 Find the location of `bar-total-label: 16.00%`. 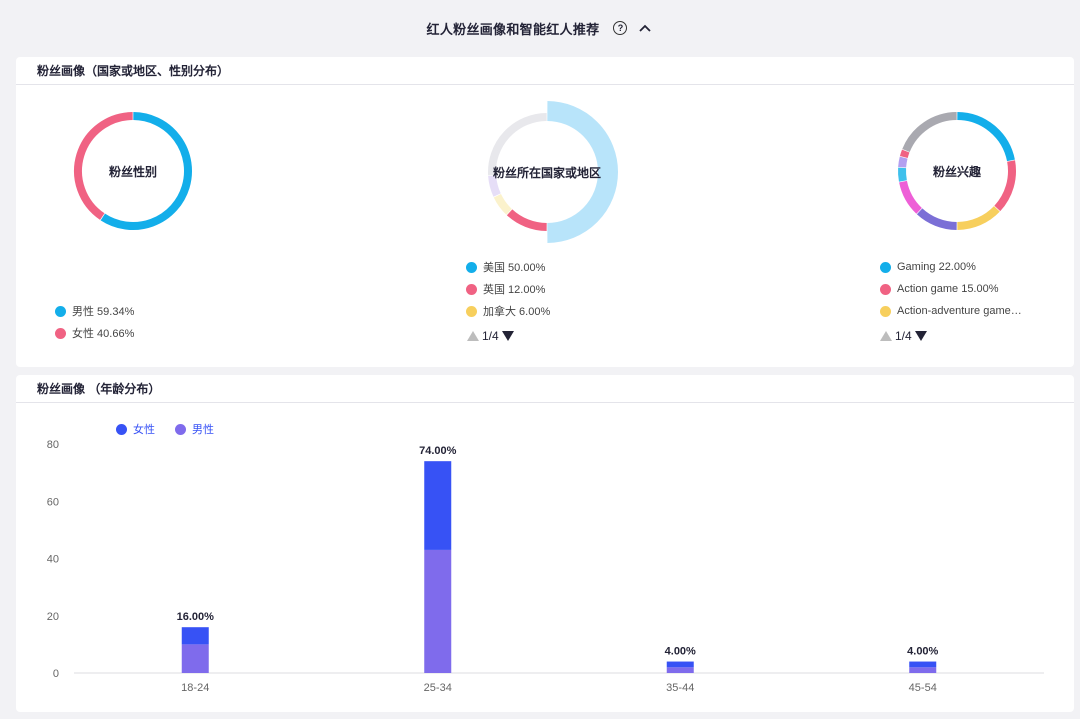

bar-total-label: 16.00% is located at coordinates (196, 617).